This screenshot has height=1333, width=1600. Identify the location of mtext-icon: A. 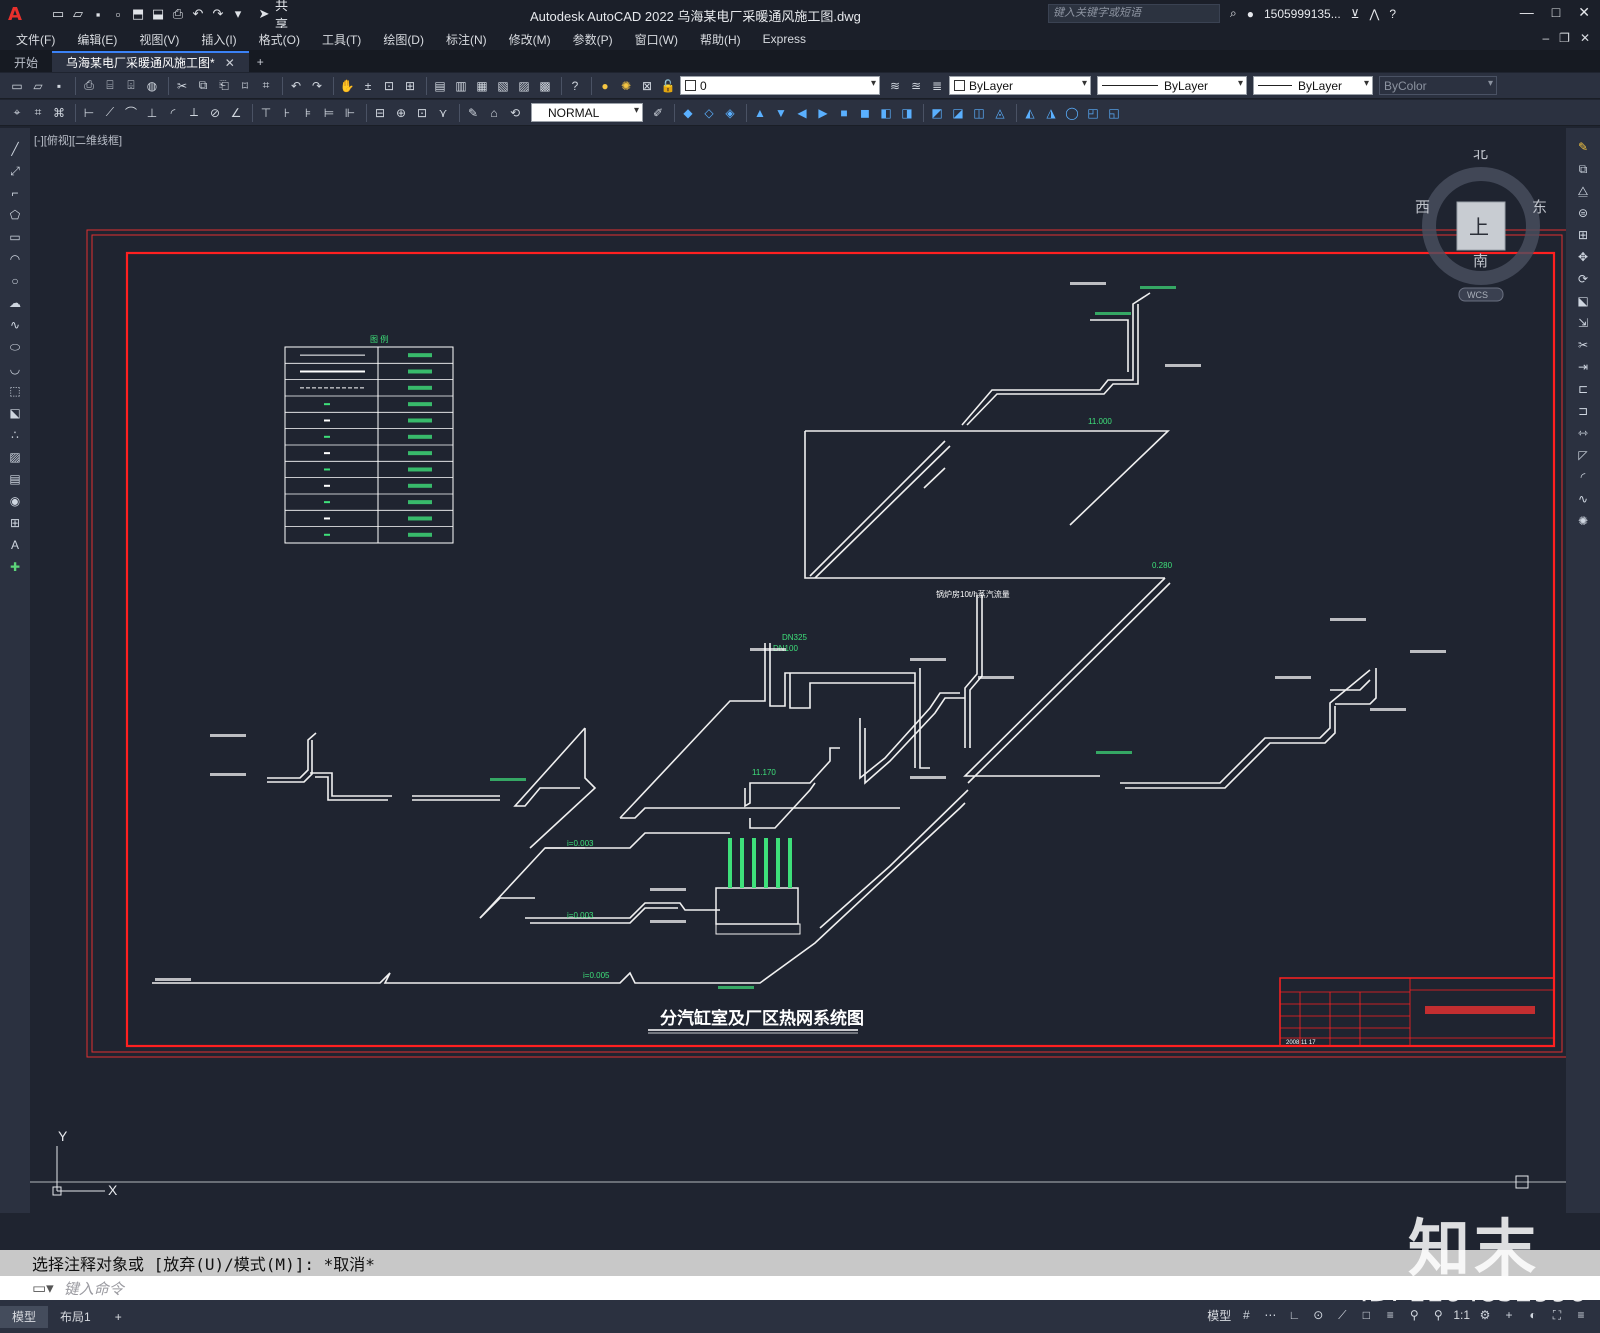
(15, 545).